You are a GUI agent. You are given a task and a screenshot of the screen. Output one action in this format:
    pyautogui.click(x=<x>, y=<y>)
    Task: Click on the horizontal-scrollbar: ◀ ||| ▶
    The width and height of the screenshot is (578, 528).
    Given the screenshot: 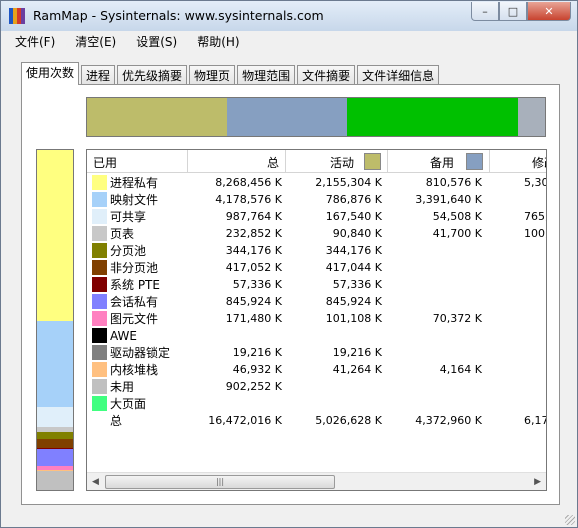 What is the action you would take?
    pyautogui.click(x=316, y=481)
    